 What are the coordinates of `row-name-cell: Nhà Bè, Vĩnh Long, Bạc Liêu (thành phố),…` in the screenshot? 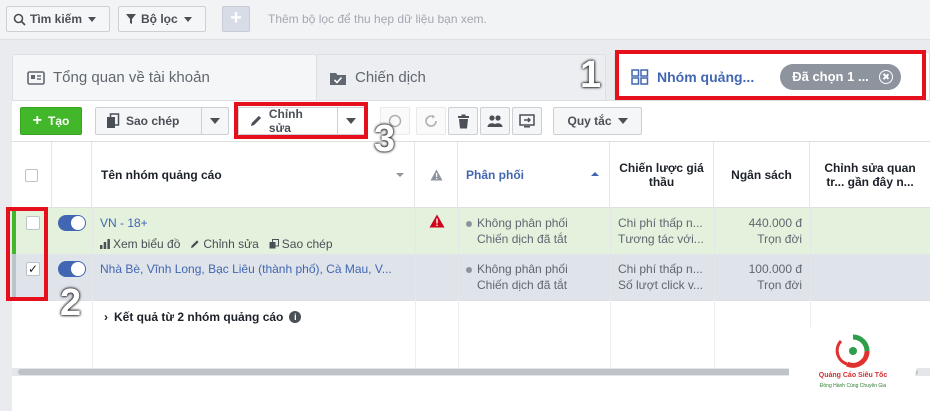 It's located at (253, 277).